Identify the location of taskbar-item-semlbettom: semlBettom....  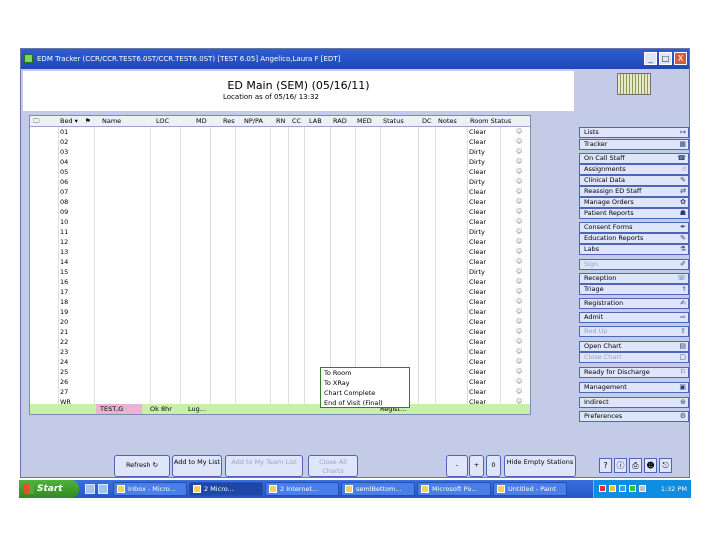
(378, 489).